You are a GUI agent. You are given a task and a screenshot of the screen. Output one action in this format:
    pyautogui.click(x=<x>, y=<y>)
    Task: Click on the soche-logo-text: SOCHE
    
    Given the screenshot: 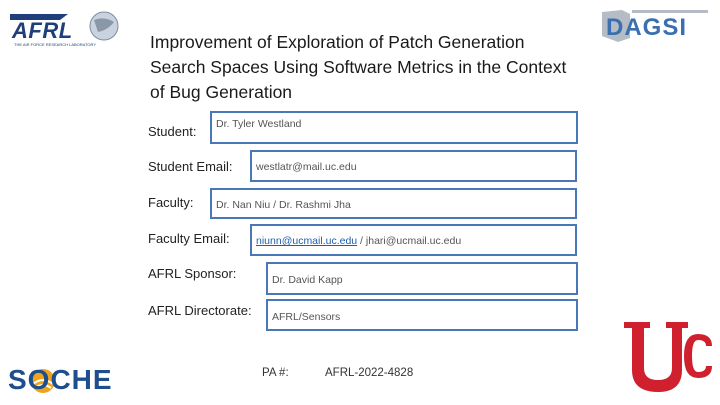 What is the action you would take?
    pyautogui.click(x=60, y=379)
    